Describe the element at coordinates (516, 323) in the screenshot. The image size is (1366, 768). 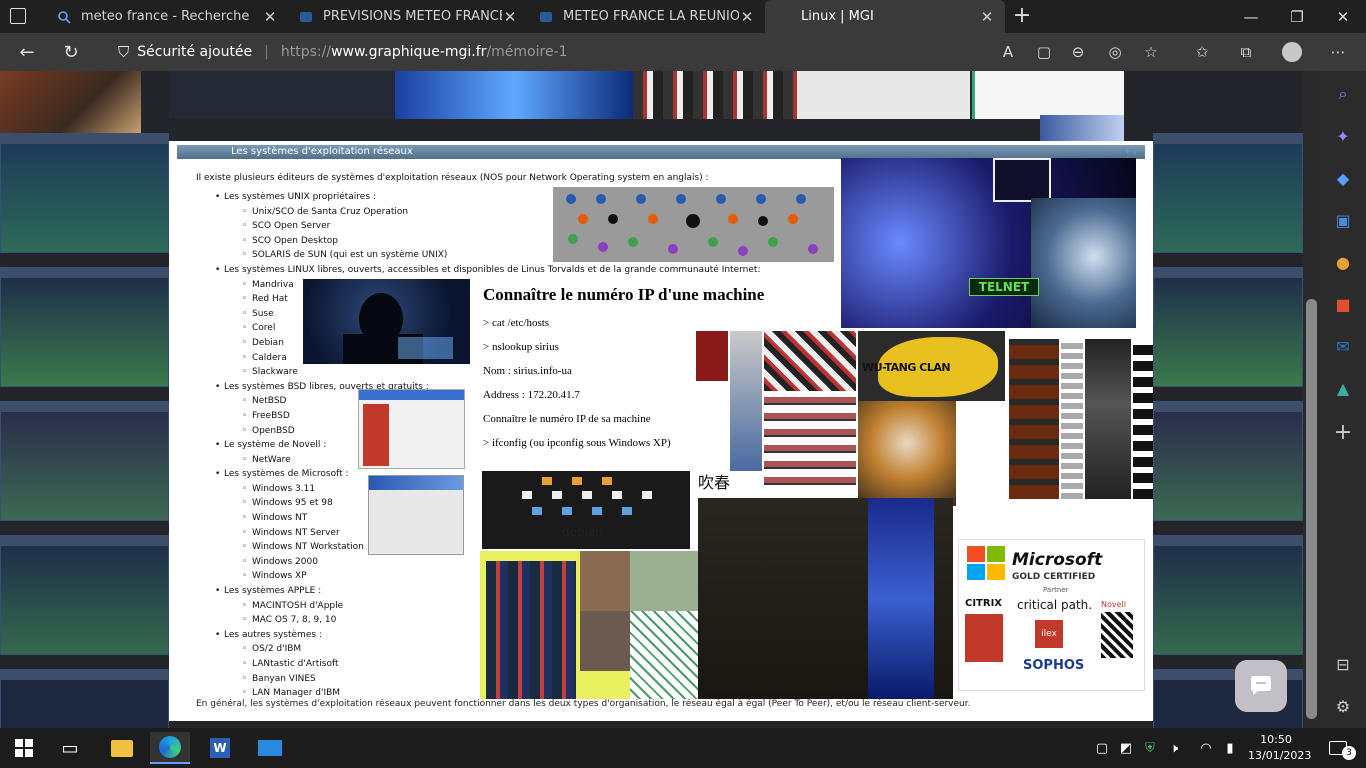
I see `ip-line: > cat /etc/hosts` at that location.